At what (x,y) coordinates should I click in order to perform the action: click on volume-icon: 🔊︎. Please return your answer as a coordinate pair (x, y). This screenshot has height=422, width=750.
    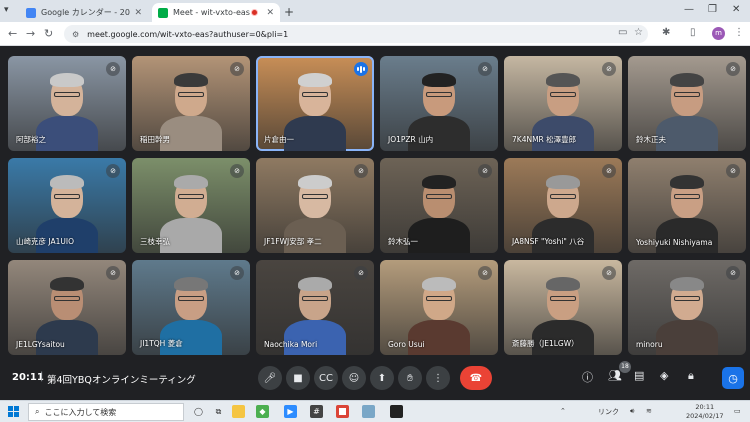
    Looking at the image, I should click on (632, 411).